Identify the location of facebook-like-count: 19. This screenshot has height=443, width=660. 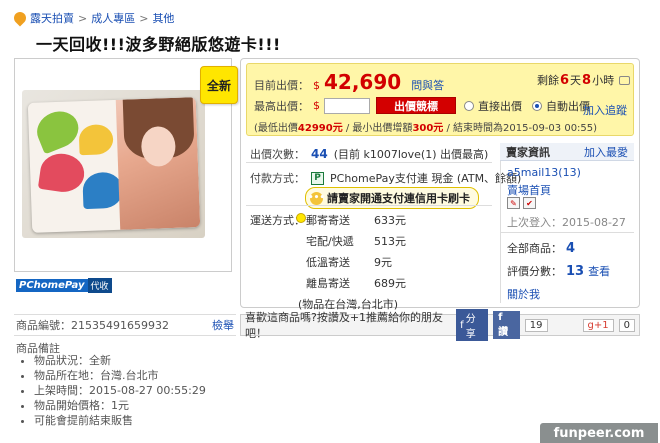
(536, 325).